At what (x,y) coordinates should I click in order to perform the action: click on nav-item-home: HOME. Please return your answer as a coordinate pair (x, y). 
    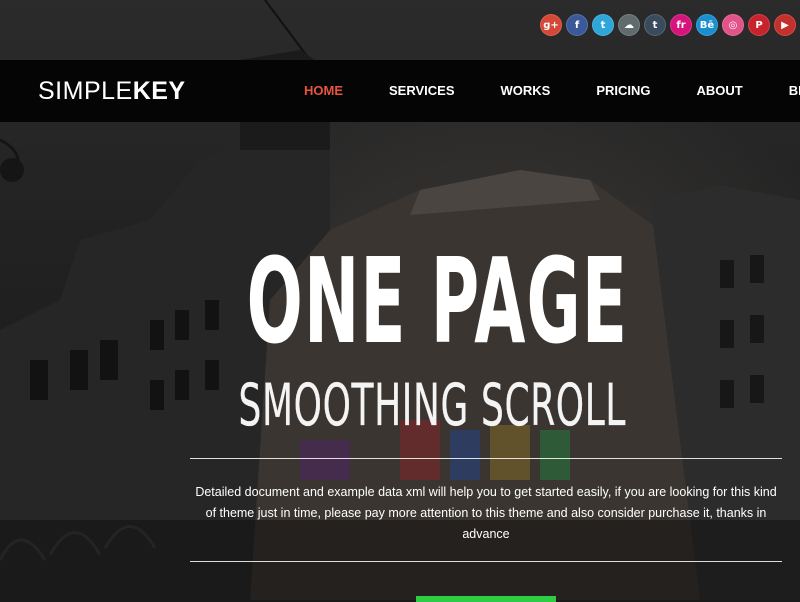
    Looking at the image, I should click on (323, 90).